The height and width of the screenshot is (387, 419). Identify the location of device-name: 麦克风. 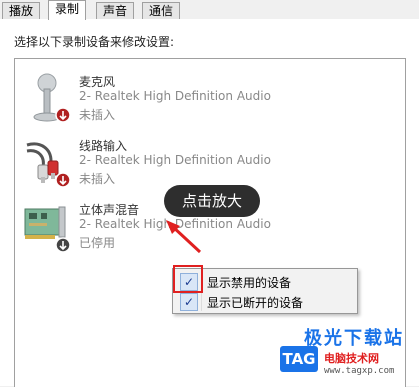
(97, 82).